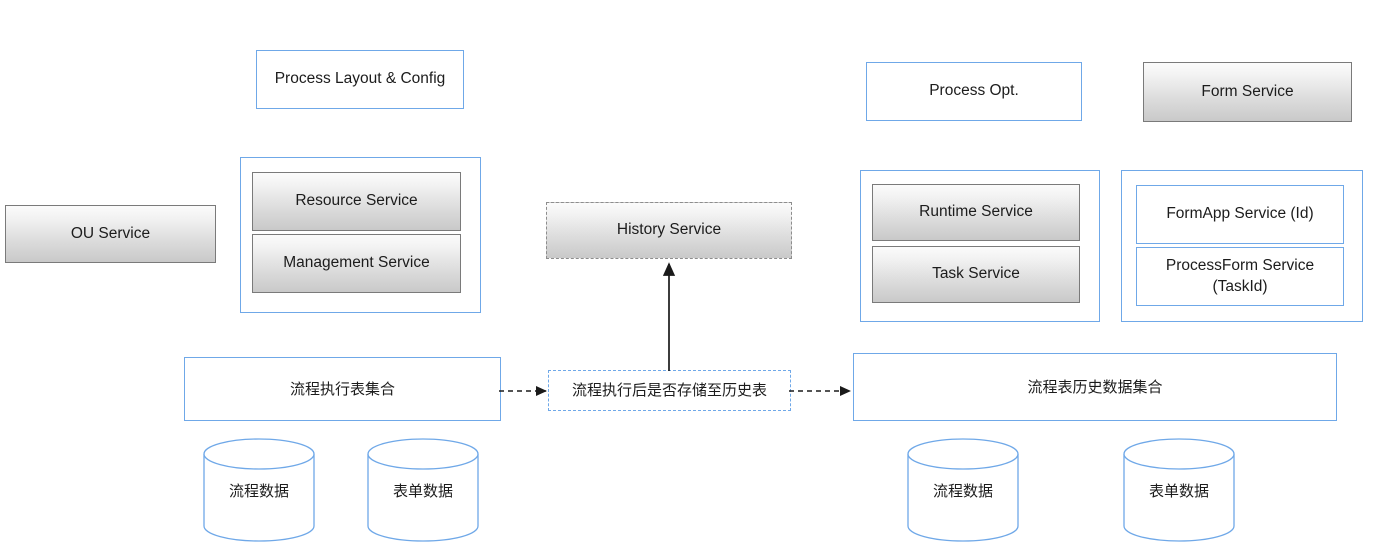  What do you see at coordinates (523, 391) in the screenshot?
I see `connector-exec-to-decision` at bounding box center [523, 391].